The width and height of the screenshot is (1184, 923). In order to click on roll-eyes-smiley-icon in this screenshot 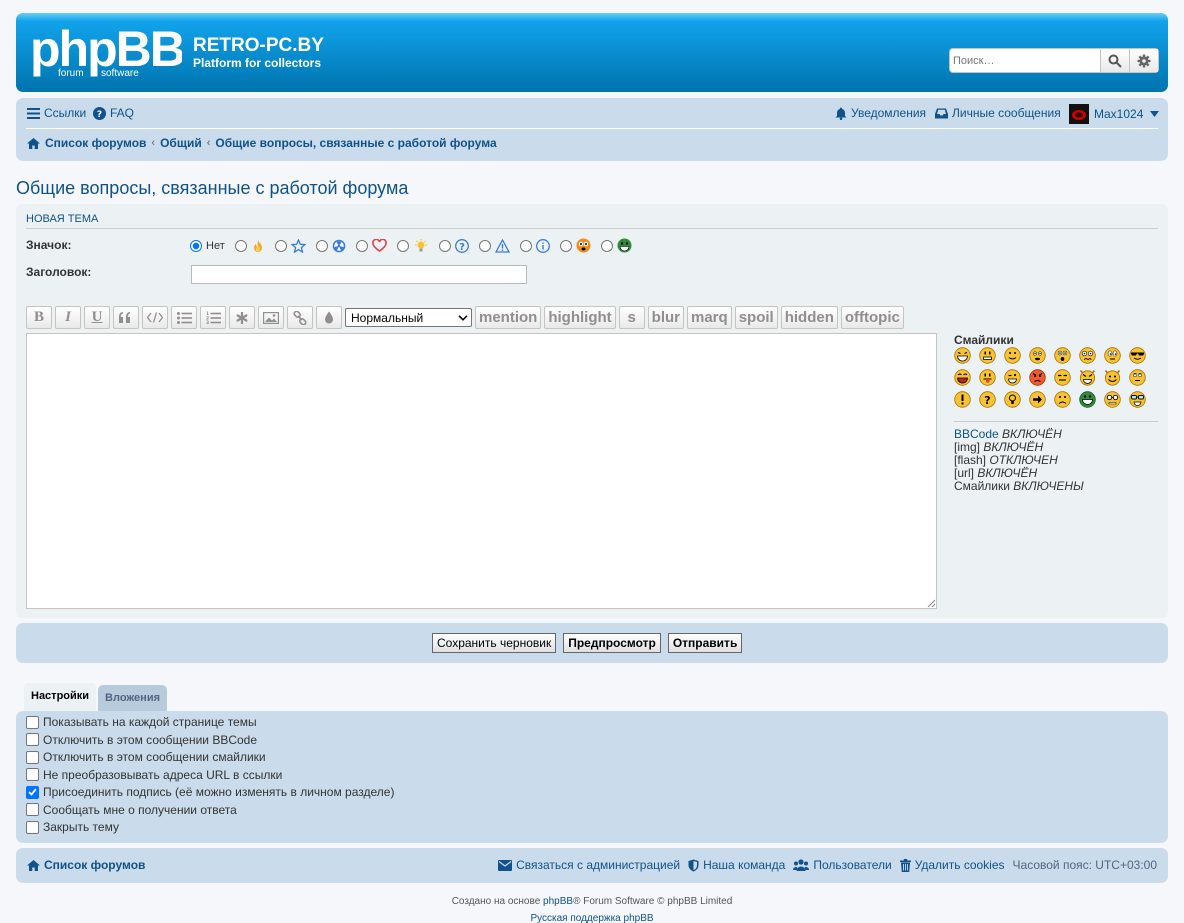, I will do `click(1137, 377)`.